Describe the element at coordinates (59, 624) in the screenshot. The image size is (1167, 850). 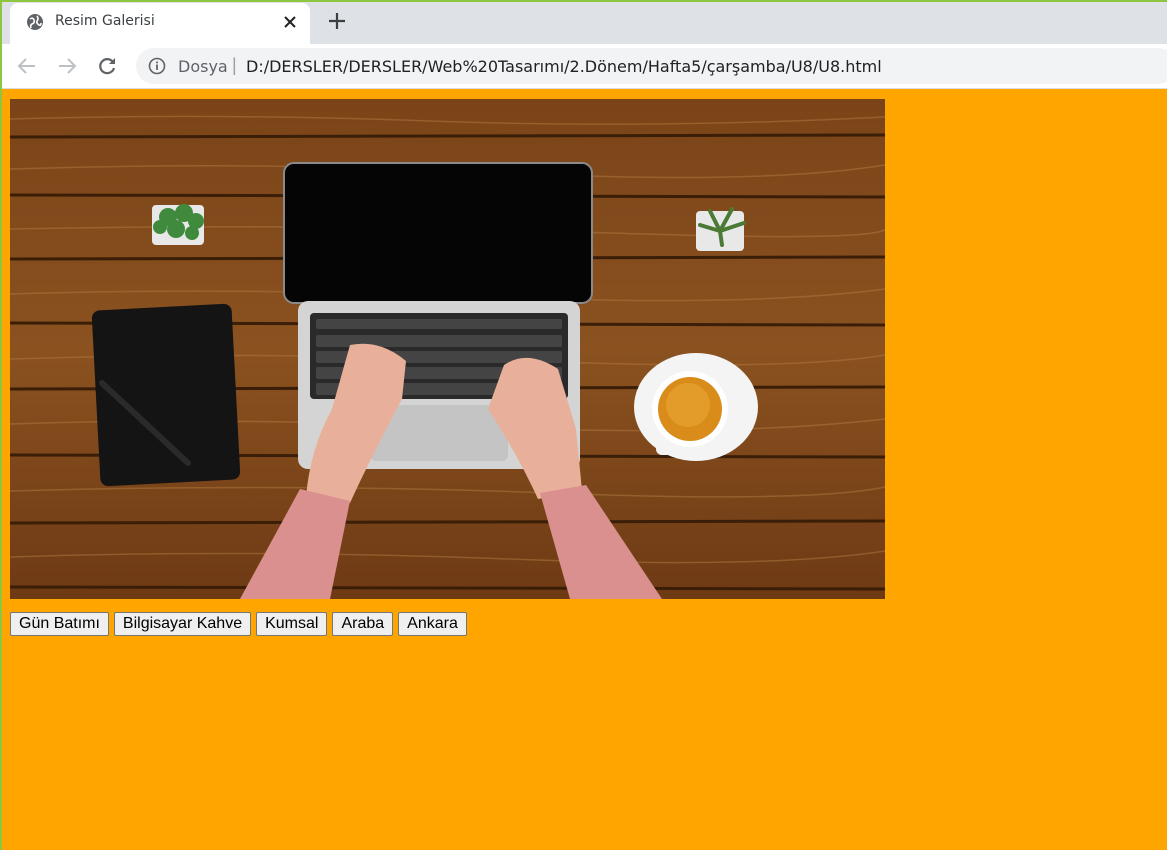
I see `sunset-button: Gün Batımı` at that location.